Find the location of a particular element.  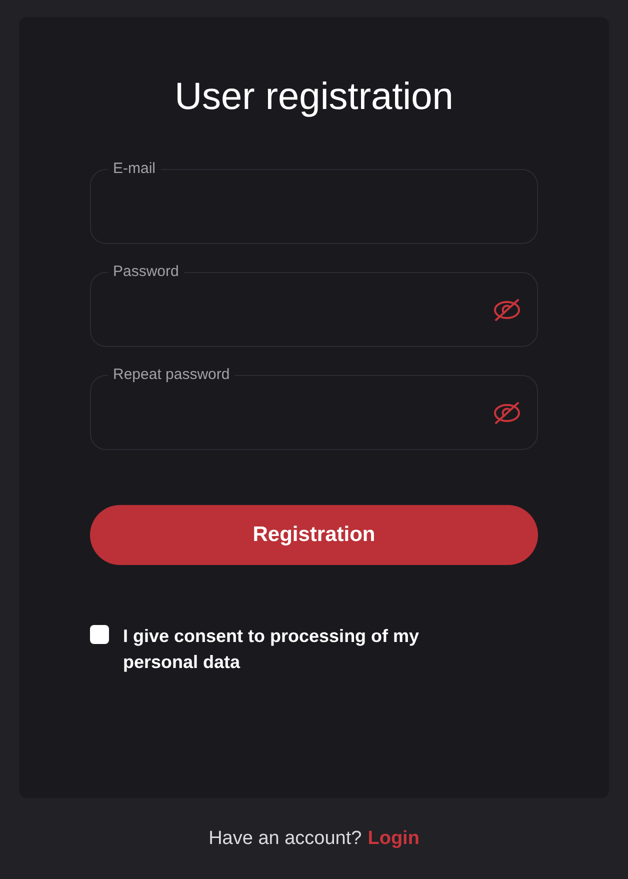

consent-checkbox is located at coordinates (99, 634).